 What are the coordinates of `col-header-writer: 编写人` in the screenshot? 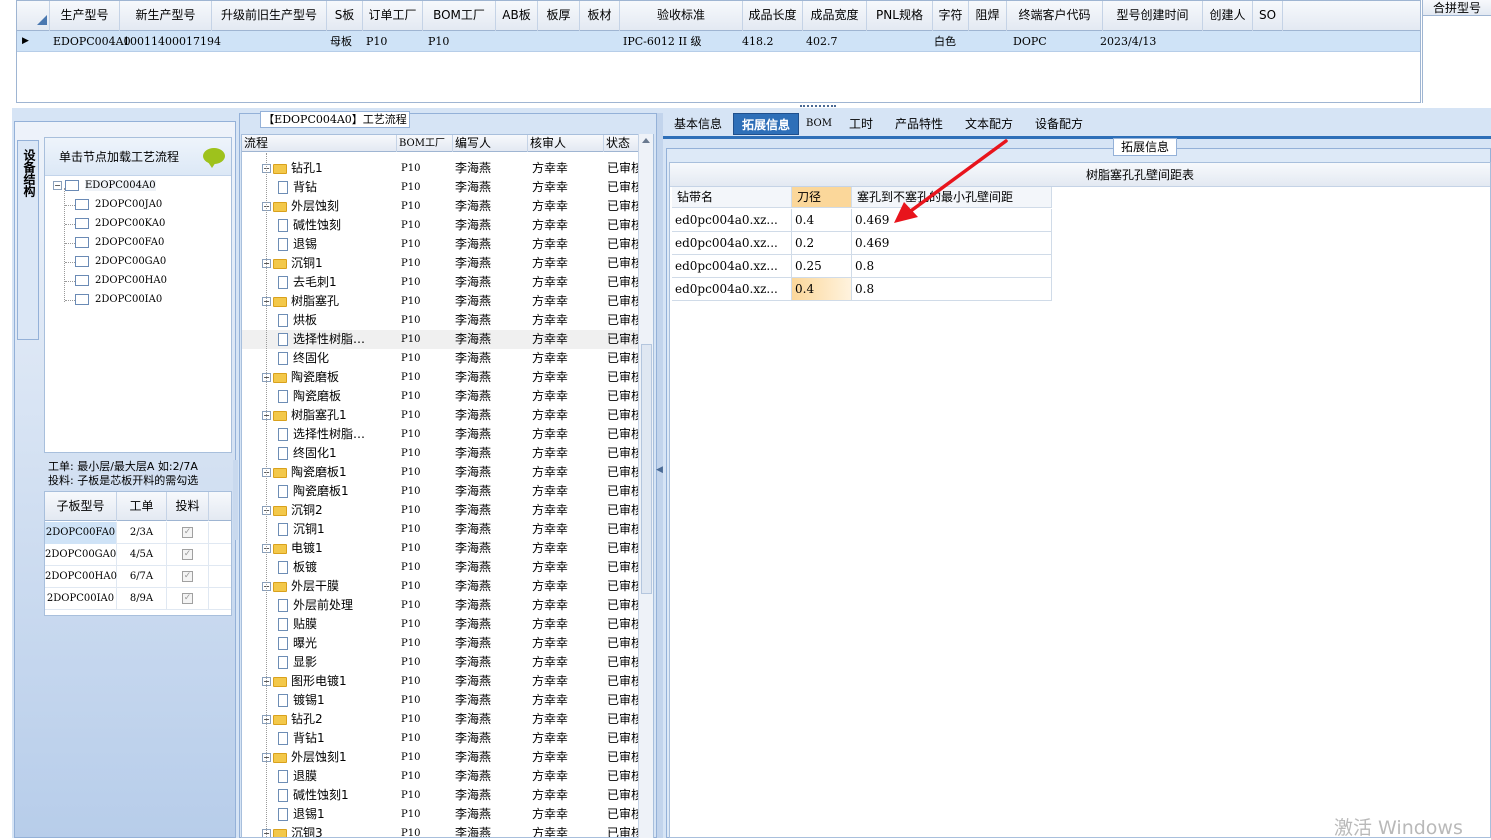 It's located at (490, 143).